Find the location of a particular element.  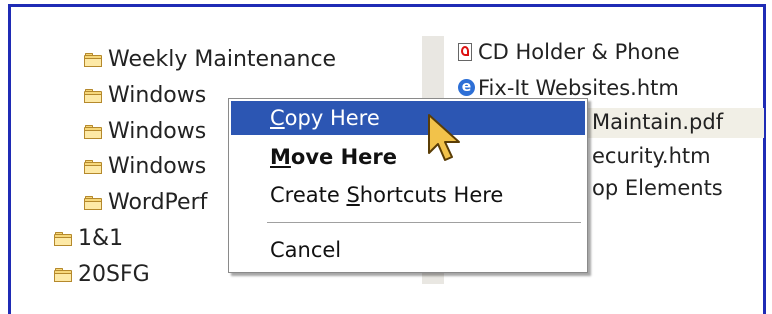

file-item-label: Maintain.pdf is located at coordinates (658, 122).